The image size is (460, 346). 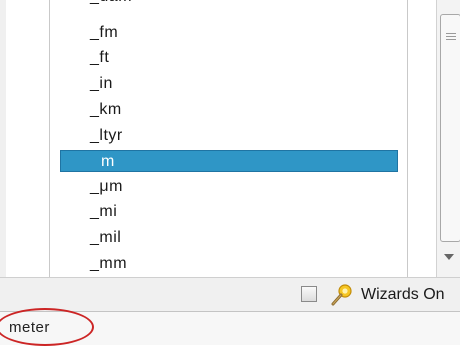 What do you see at coordinates (450, 128) in the screenshot?
I see `scrollbar-thumb` at bounding box center [450, 128].